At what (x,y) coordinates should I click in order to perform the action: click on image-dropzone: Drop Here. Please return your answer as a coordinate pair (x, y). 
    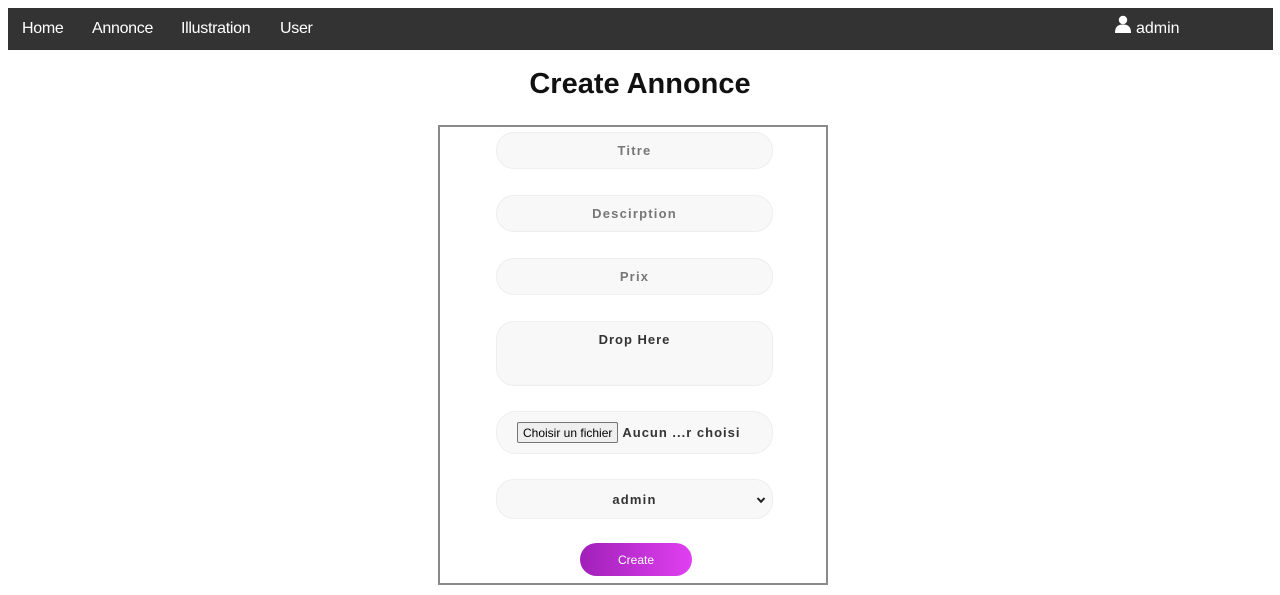
    Looking at the image, I should click on (634, 353).